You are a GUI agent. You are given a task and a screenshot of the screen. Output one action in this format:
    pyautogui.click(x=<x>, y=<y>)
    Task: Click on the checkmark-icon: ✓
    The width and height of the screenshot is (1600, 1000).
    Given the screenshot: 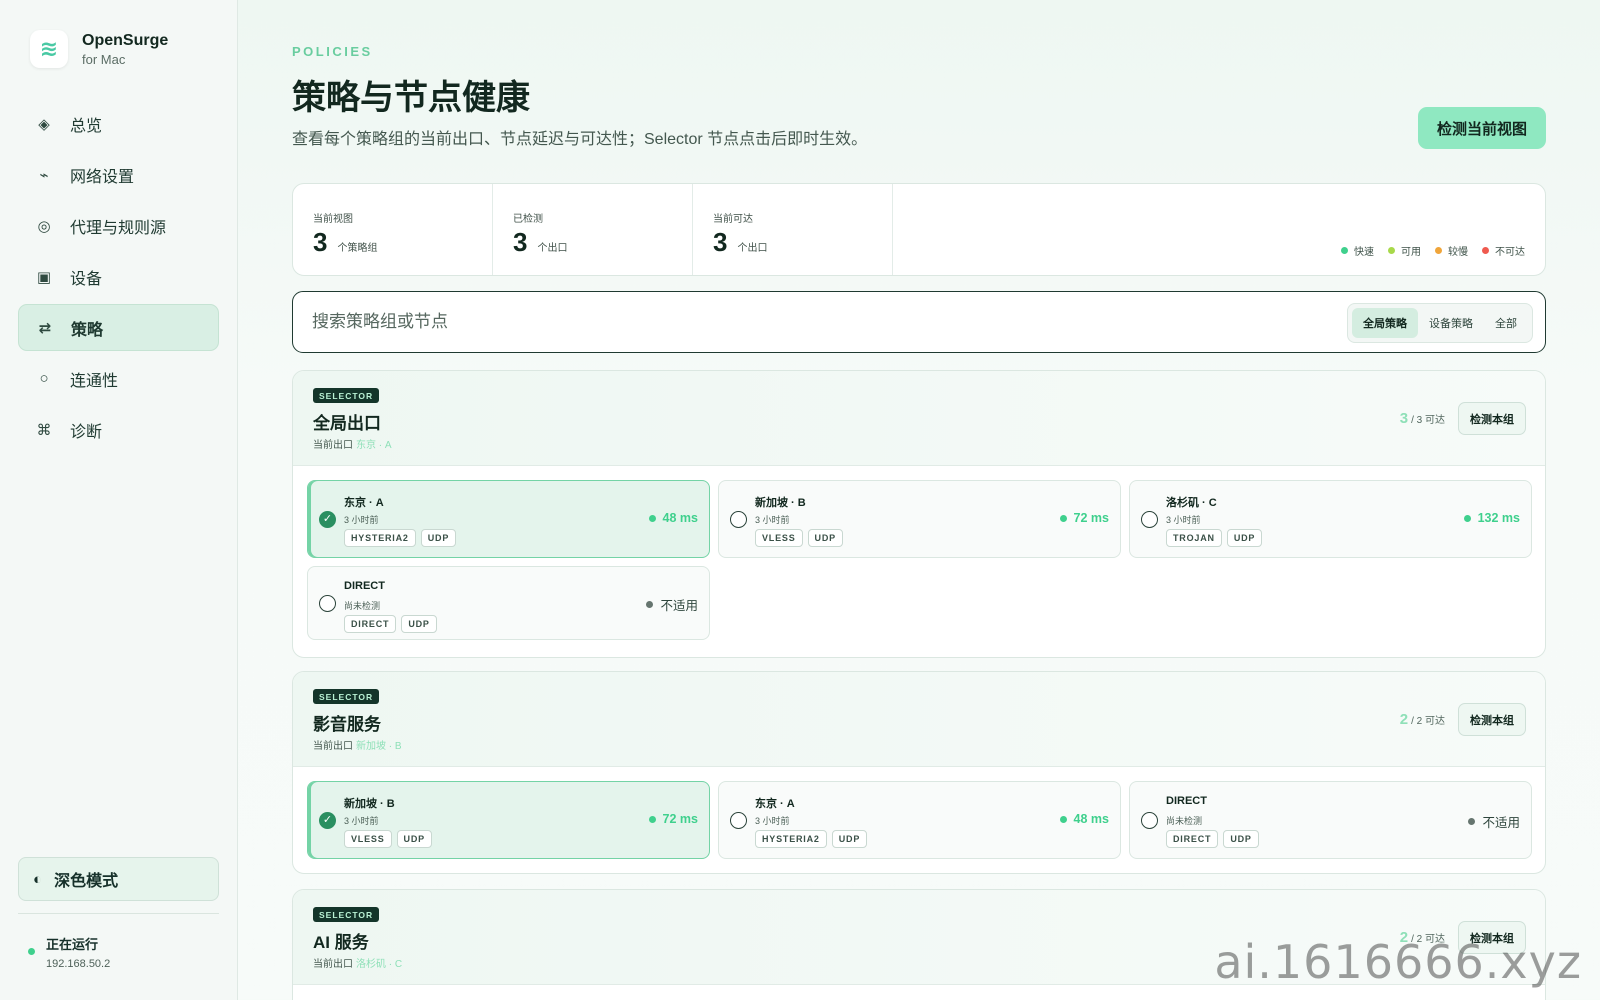 What is the action you would take?
    pyautogui.click(x=327, y=820)
    